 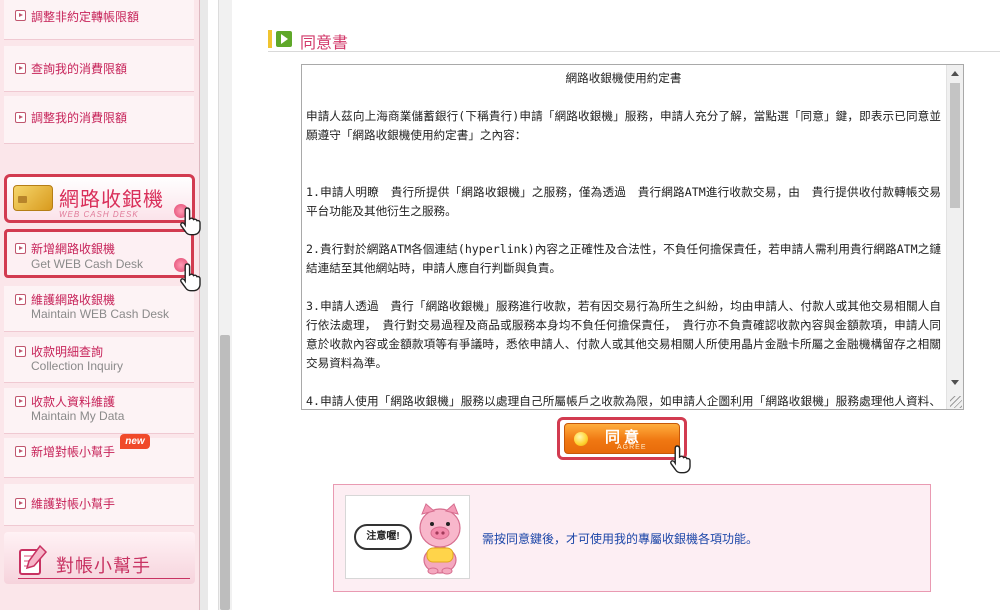 I want to click on notice-box: 注意喔! 需按同意鍵後，才可使用我的專屬收銀機各項功能。, so click(x=632, y=538).